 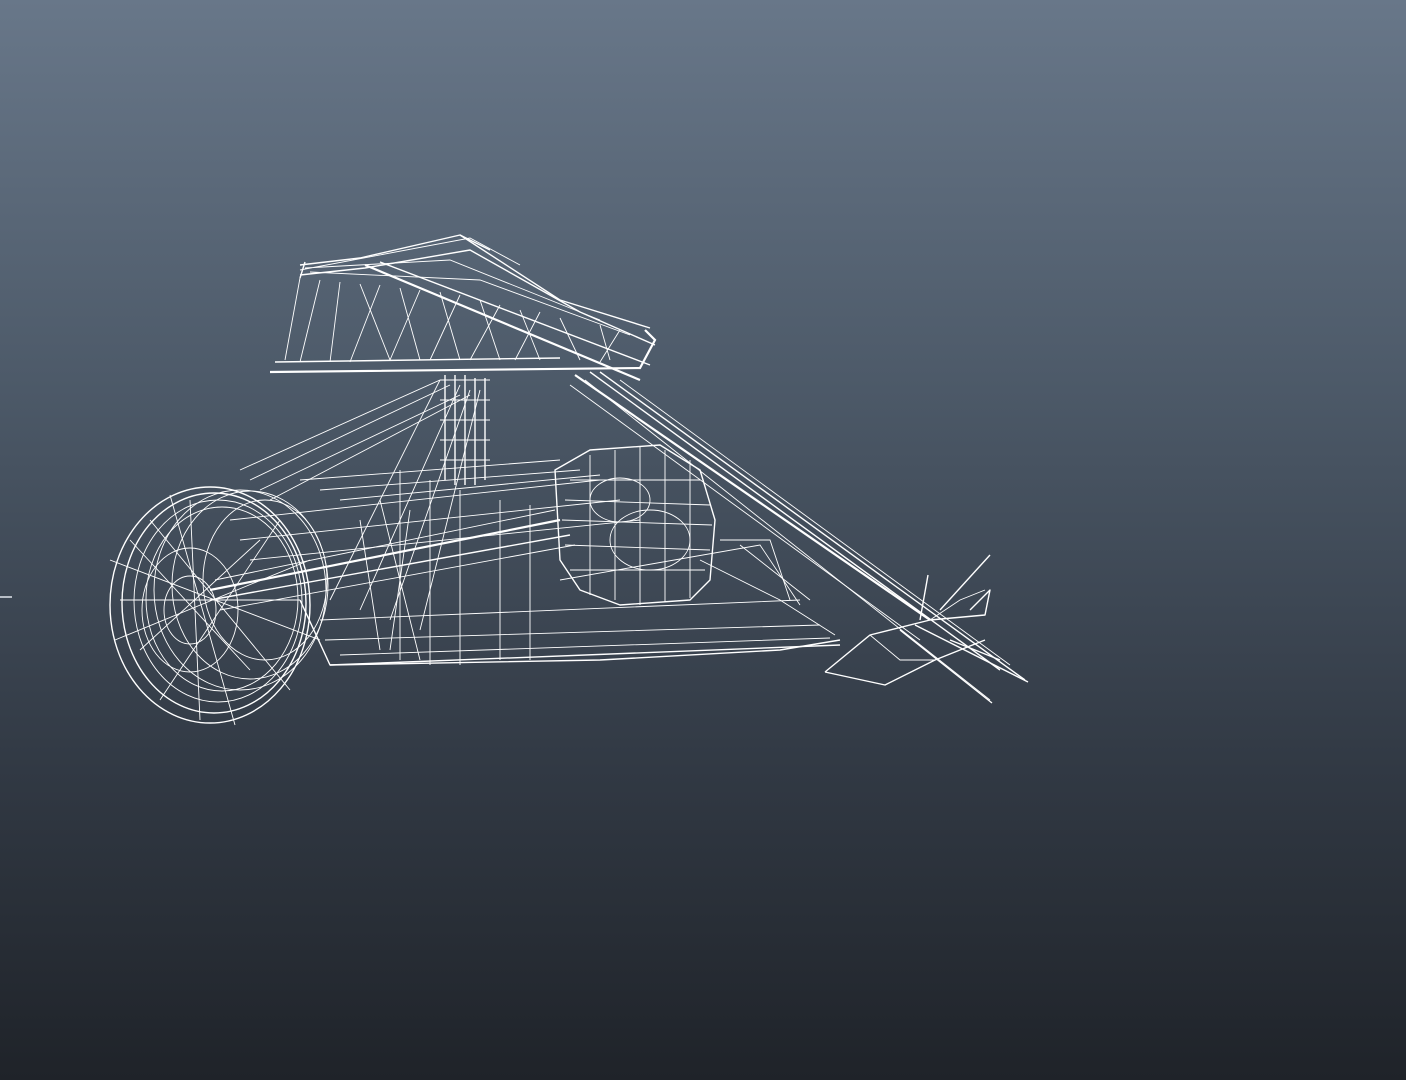 I want to click on upper-frame, so click(x=463, y=308).